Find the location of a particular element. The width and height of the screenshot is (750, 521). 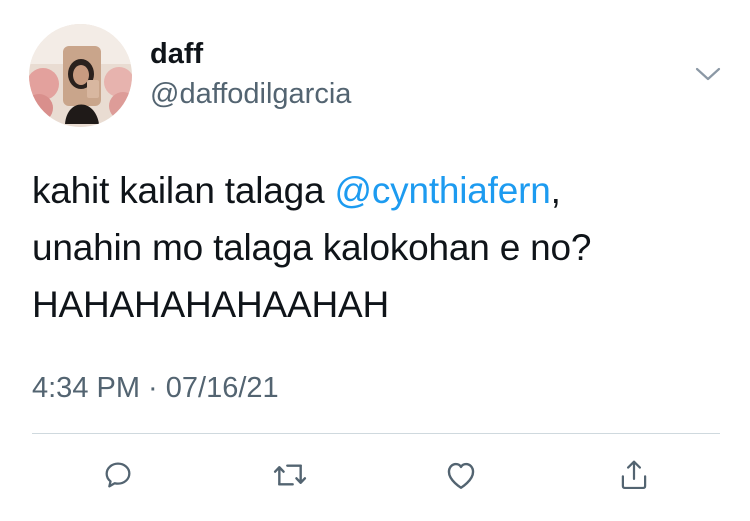

retweet-icon is located at coordinates (290, 475).